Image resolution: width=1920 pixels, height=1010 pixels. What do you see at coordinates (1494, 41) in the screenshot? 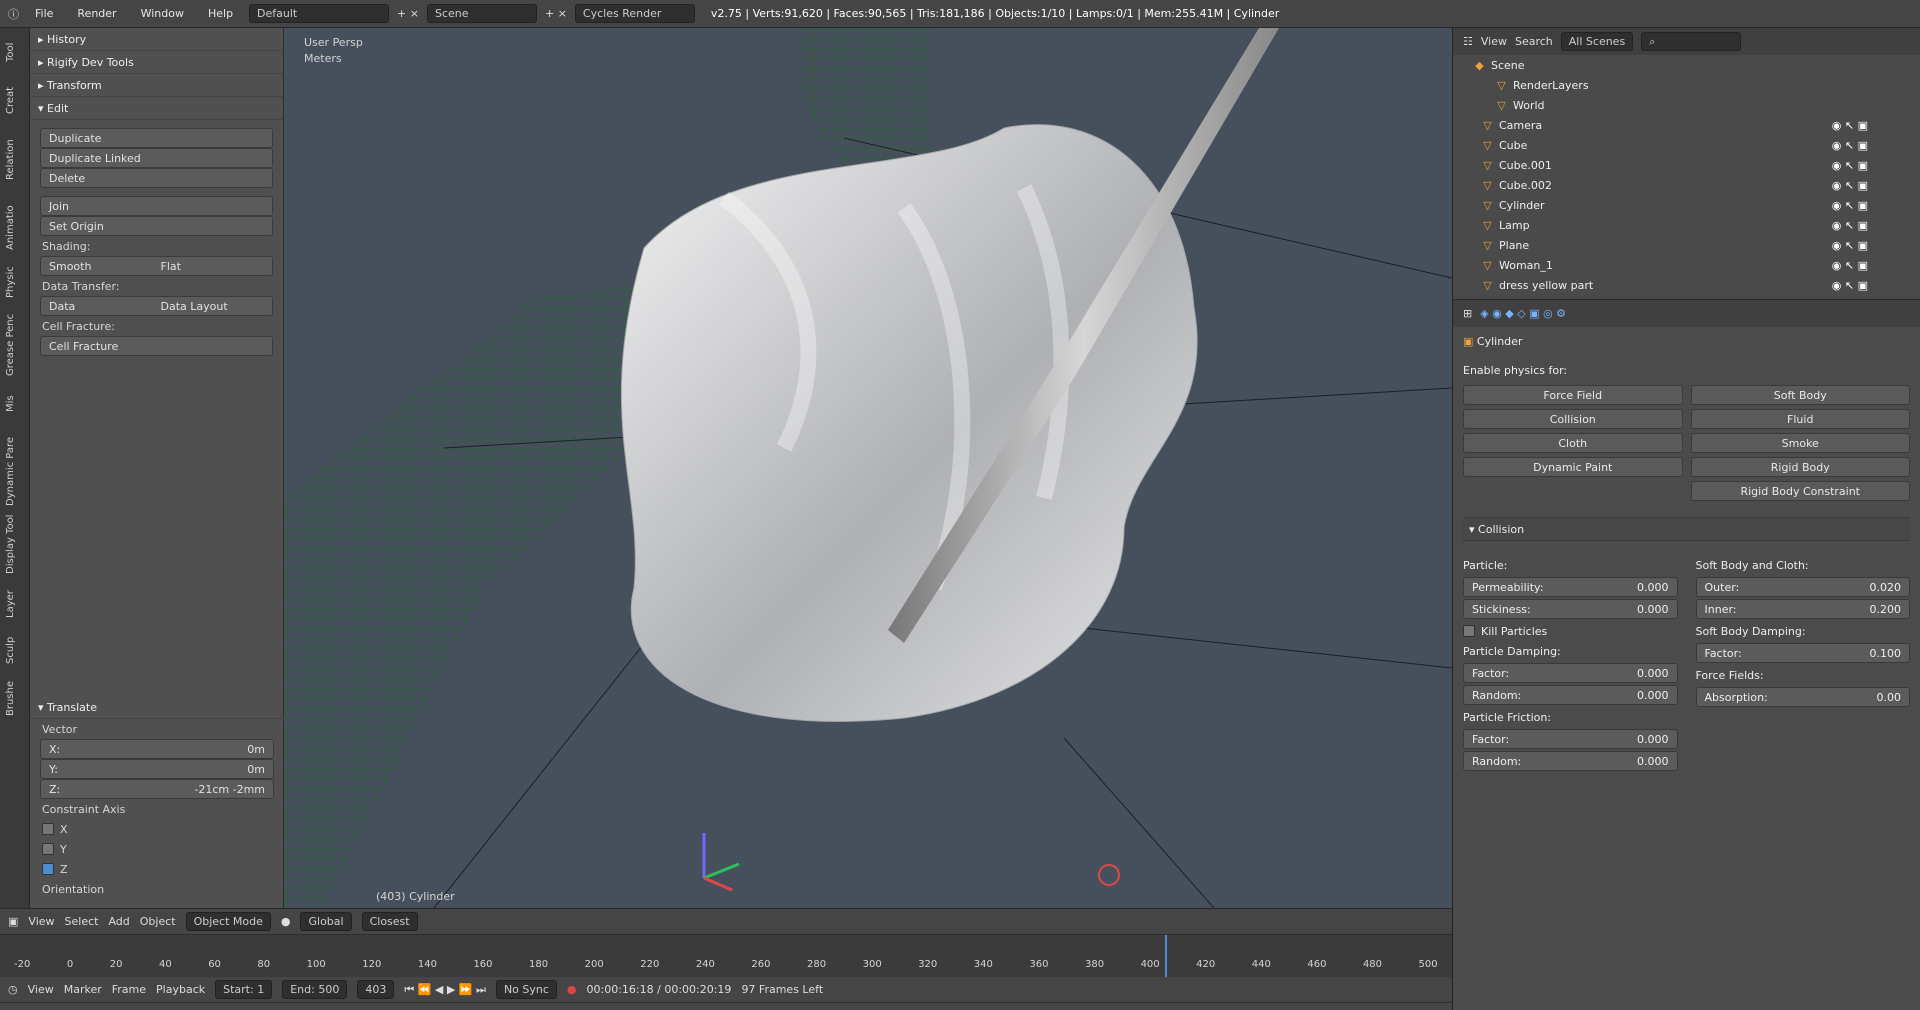
I see `outliner-view-menu: View` at bounding box center [1494, 41].